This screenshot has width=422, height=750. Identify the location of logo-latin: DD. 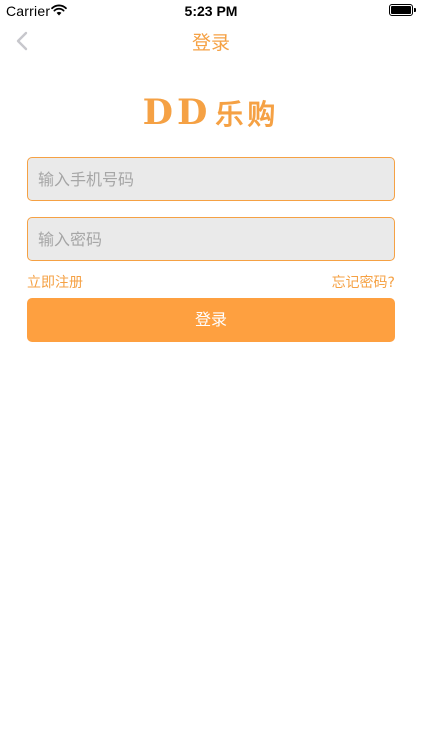
(177, 112).